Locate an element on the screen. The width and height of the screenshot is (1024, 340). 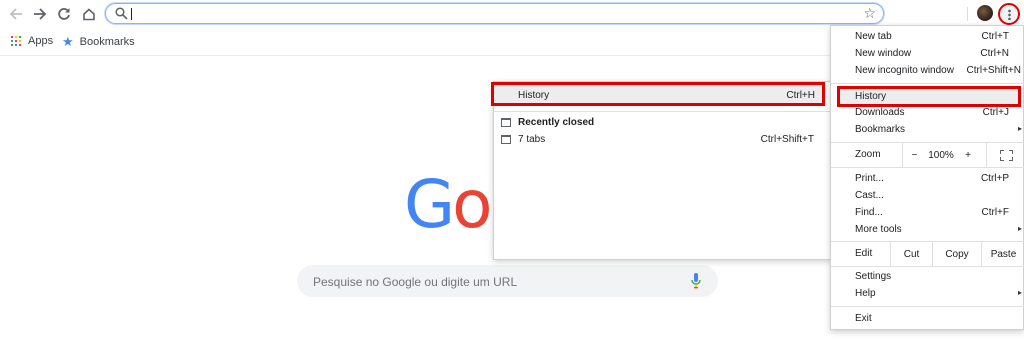
reload-button is located at coordinates (64, 14).